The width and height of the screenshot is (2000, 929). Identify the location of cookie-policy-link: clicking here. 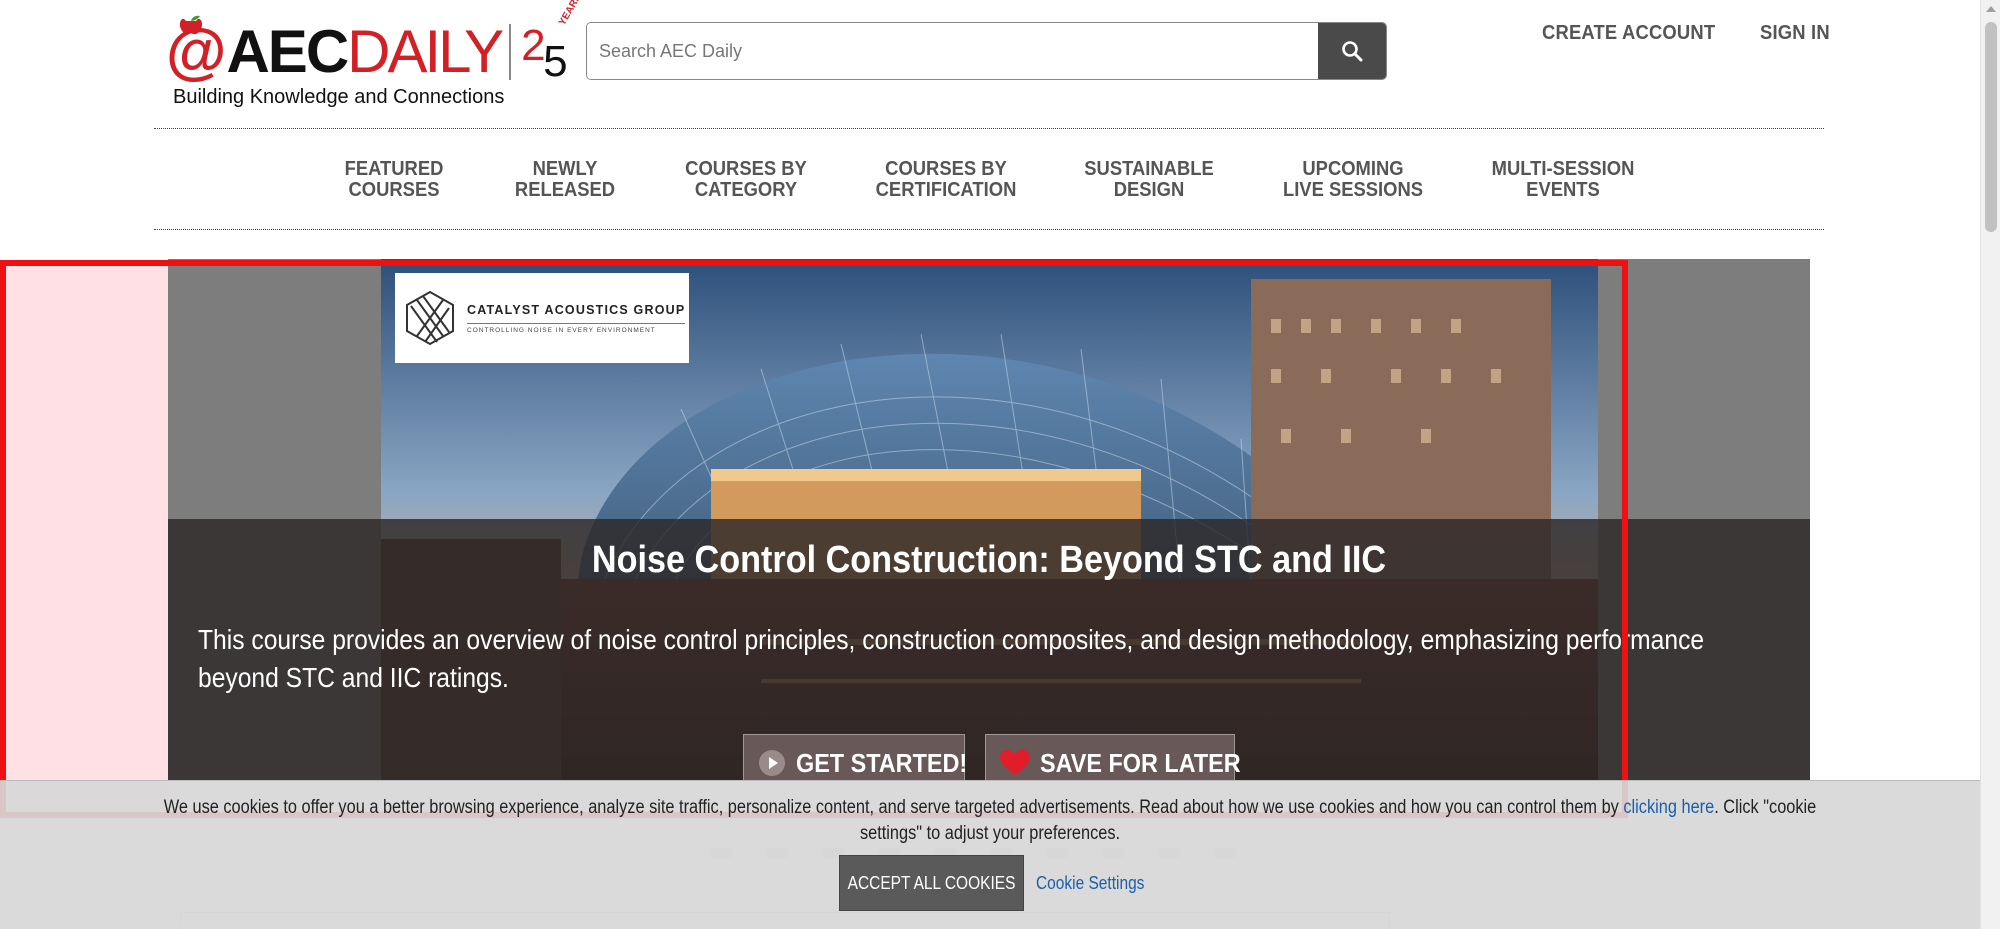
(1668, 807).